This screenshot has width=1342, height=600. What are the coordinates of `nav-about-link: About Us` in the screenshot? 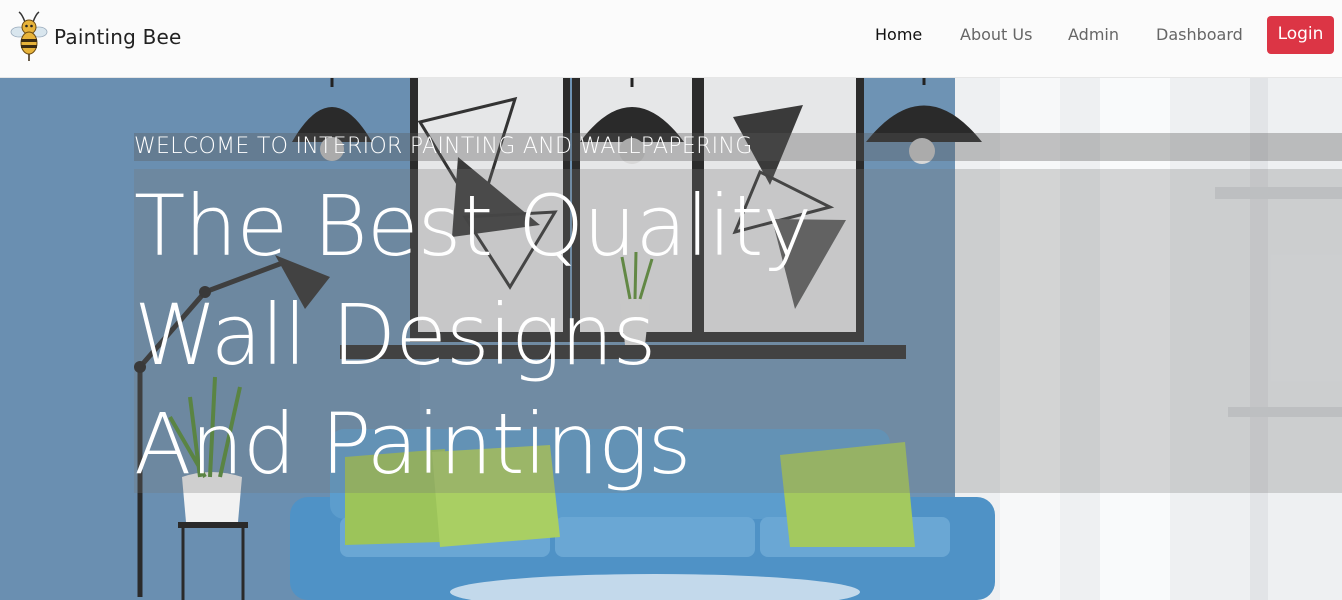 It's located at (996, 34).